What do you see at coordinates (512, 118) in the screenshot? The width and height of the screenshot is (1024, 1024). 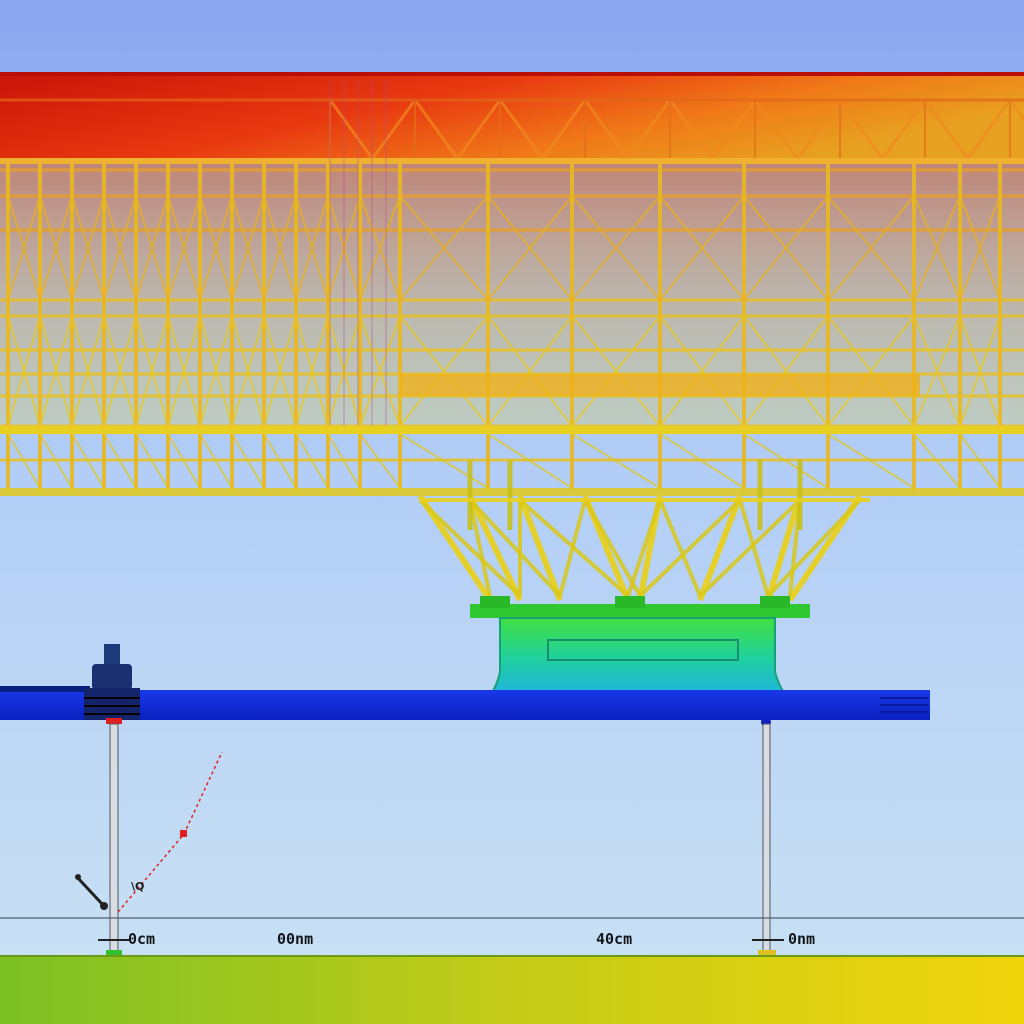 I see `upper-deck` at bounding box center [512, 118].